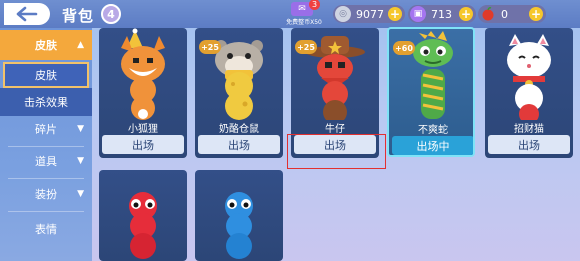 This screenshot has width=580, height=261. Describe the element at coordinates (512, 14) in the screenshot. I see `apple-counter: 0 +` at that location.